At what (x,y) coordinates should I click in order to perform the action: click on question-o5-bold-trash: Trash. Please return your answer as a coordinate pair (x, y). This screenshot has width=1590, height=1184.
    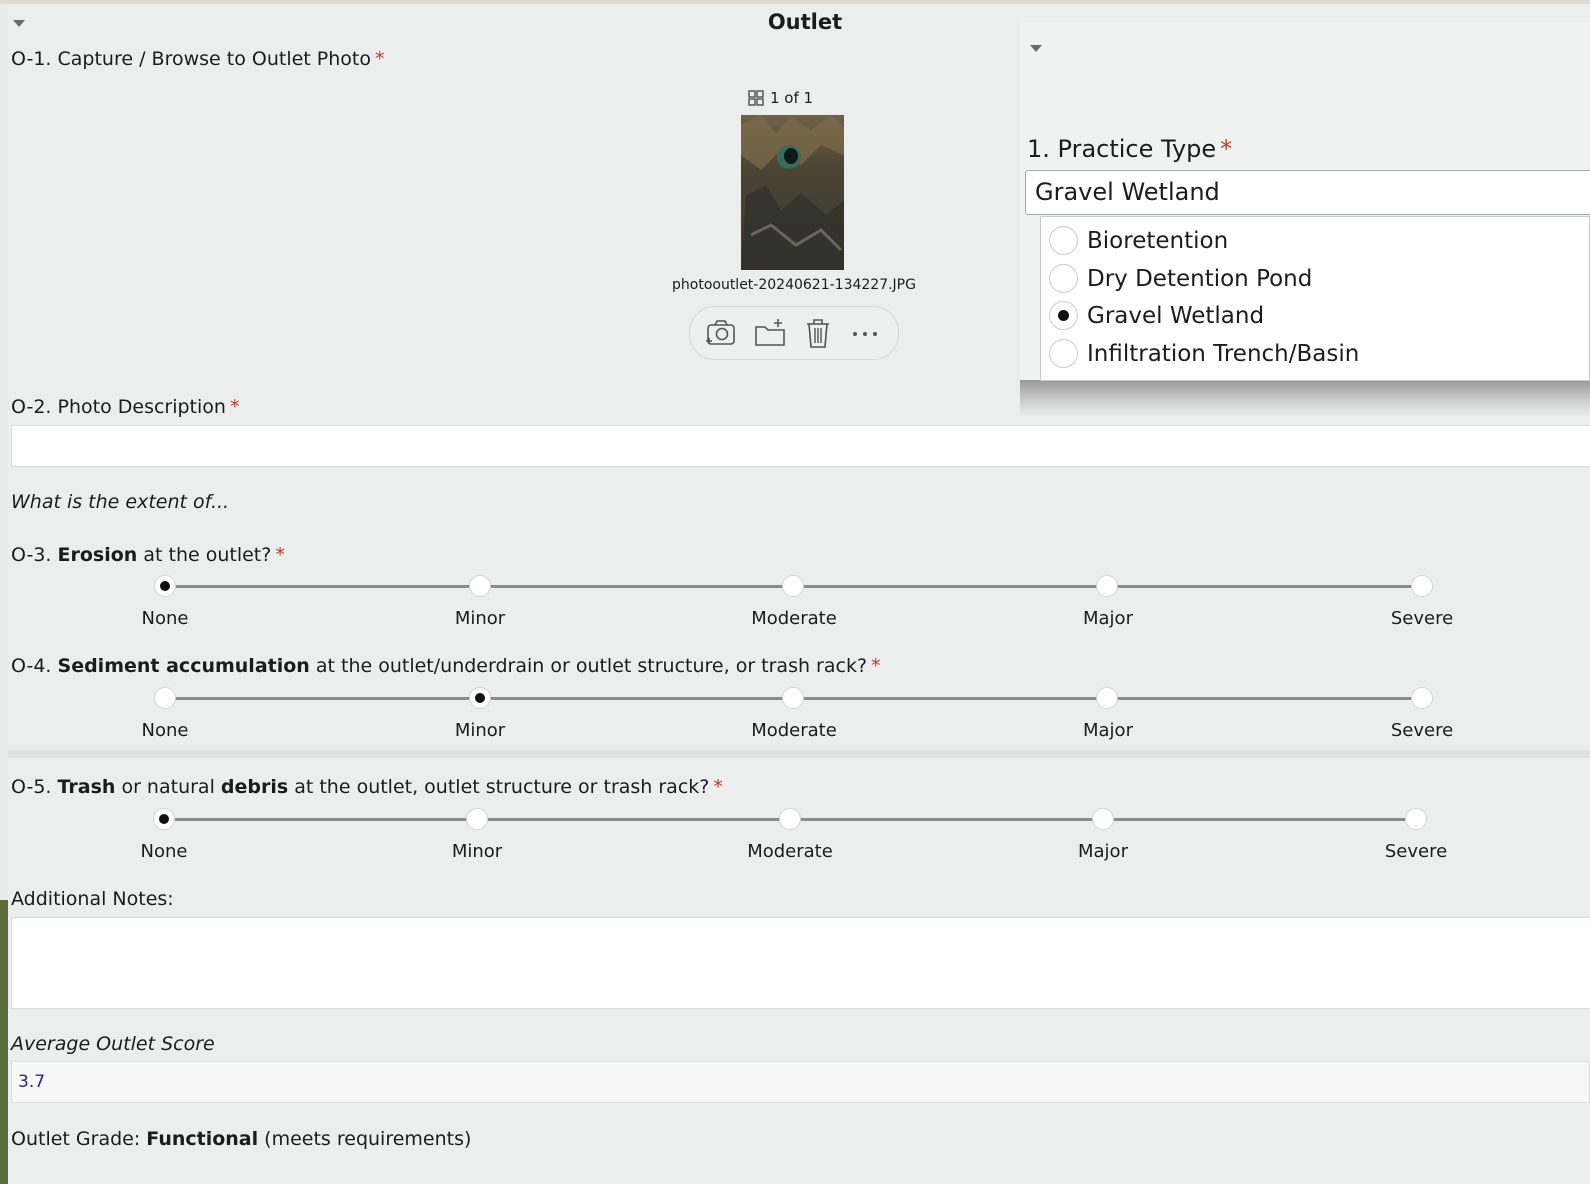
    Looking at the image, I should click on (86, 787).